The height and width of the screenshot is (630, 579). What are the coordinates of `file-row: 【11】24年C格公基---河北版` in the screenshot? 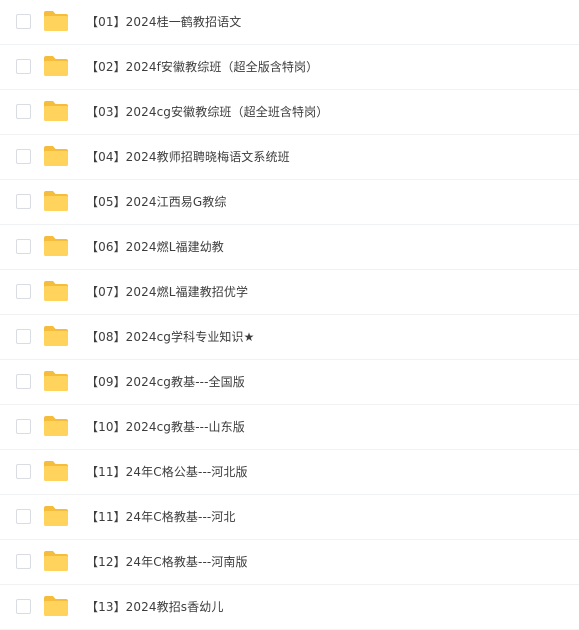 It's located at (289, 472).